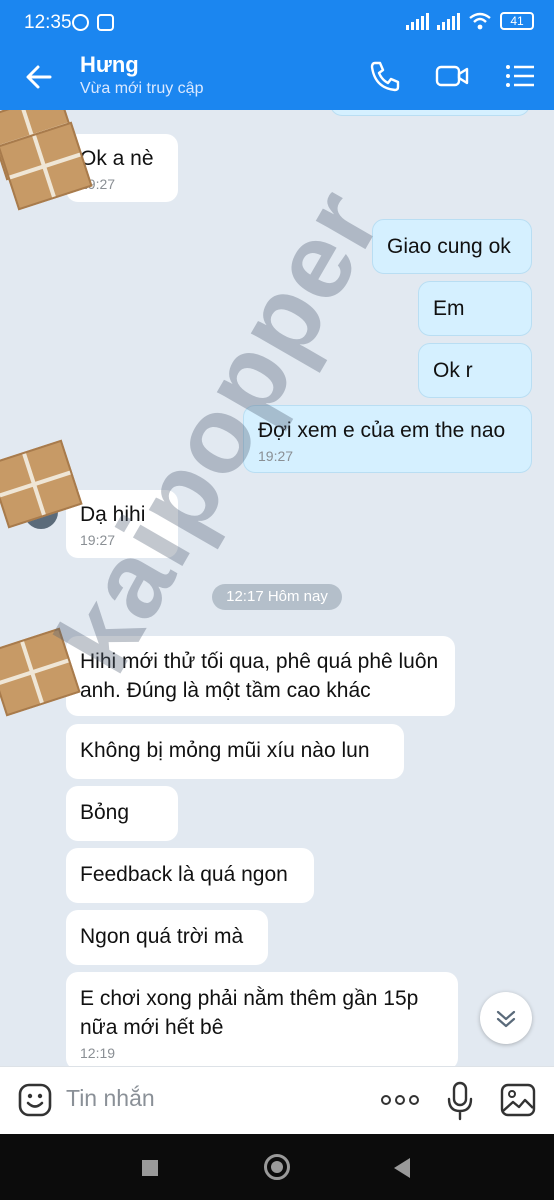  What do you see at coordinates (520, 76) in the screenshot?
I see `list-menu-icon` at bounding box center [520, 76].